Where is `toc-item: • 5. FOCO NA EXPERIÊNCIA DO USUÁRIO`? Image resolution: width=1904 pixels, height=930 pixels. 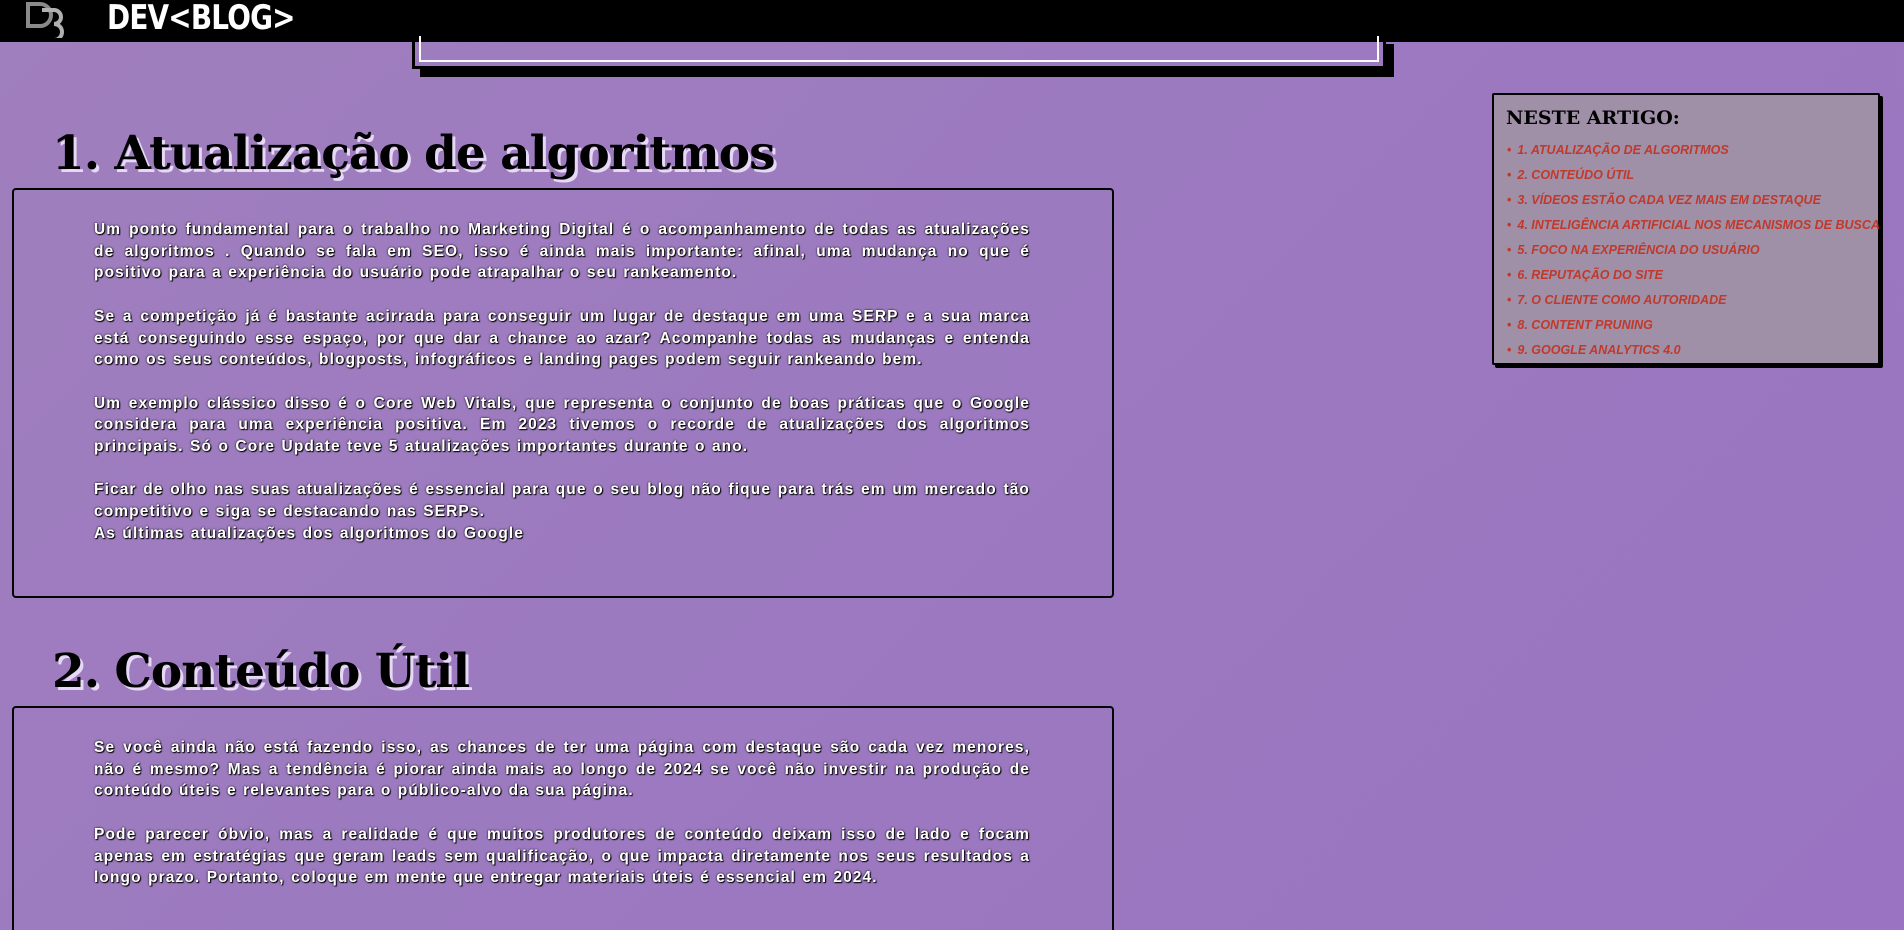 toc-item: • 5. FOCO NA EXPERIÊNCIA DO USUÁRIO is located at coordinates (1693, 249).